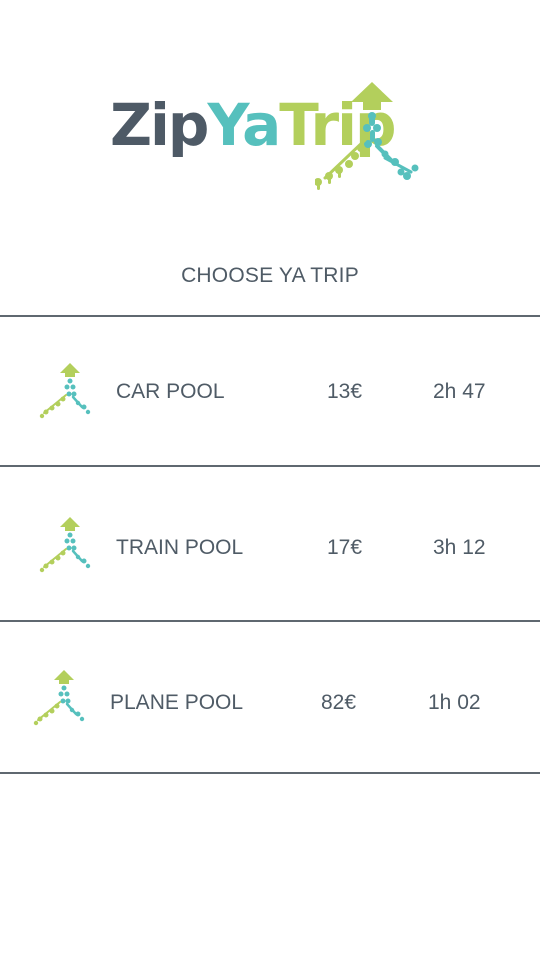 Image resolution: width=540 pixels, height=960 pixels. What do you see at coordinates (270, 275) in the screenshot?
I see `page-title: CHOOSE YA TRIP` at bounding box center [270, 275].